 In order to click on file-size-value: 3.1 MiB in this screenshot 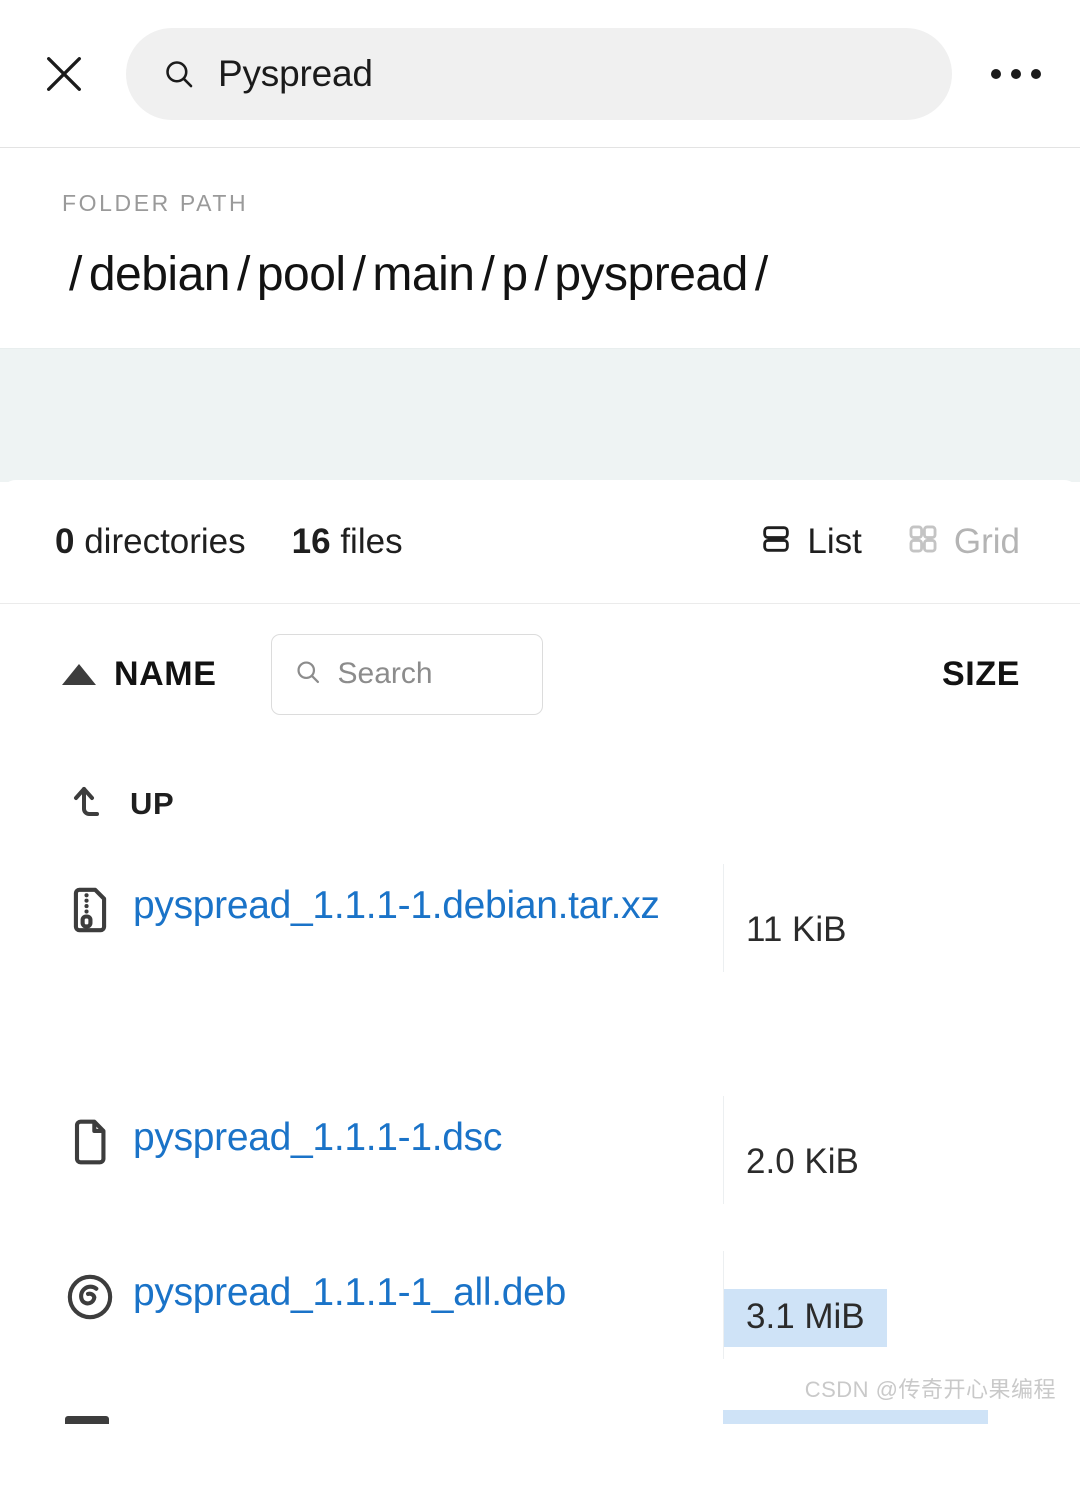, I will do `click(805, 1318)`.